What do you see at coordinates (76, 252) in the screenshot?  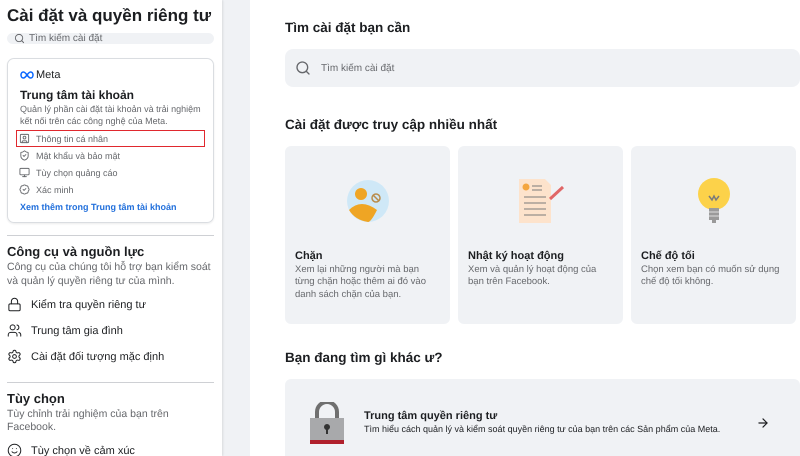 I see `section-title: Công cụ và nguồn lực` at bounding box center [76, 252].